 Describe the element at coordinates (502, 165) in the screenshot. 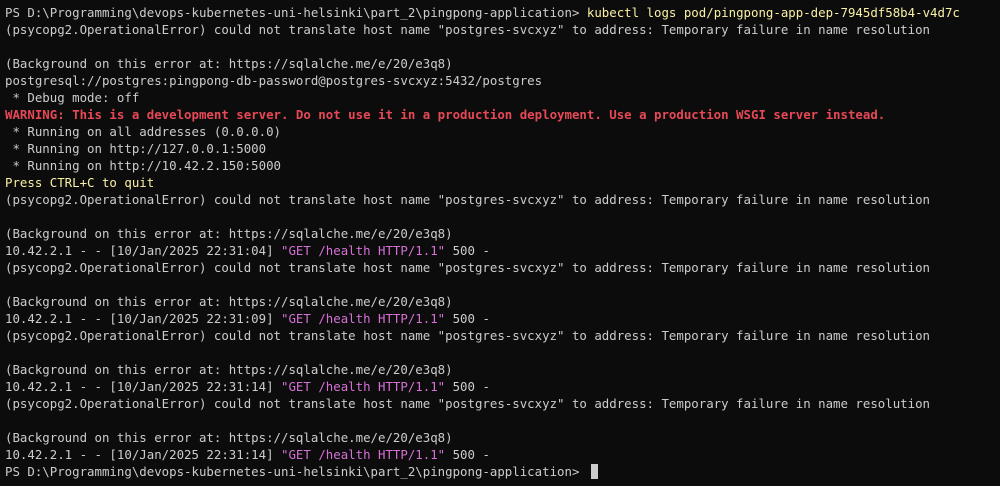

I see `log-line: * Running on http://10.42.2.150:5000` at that location.